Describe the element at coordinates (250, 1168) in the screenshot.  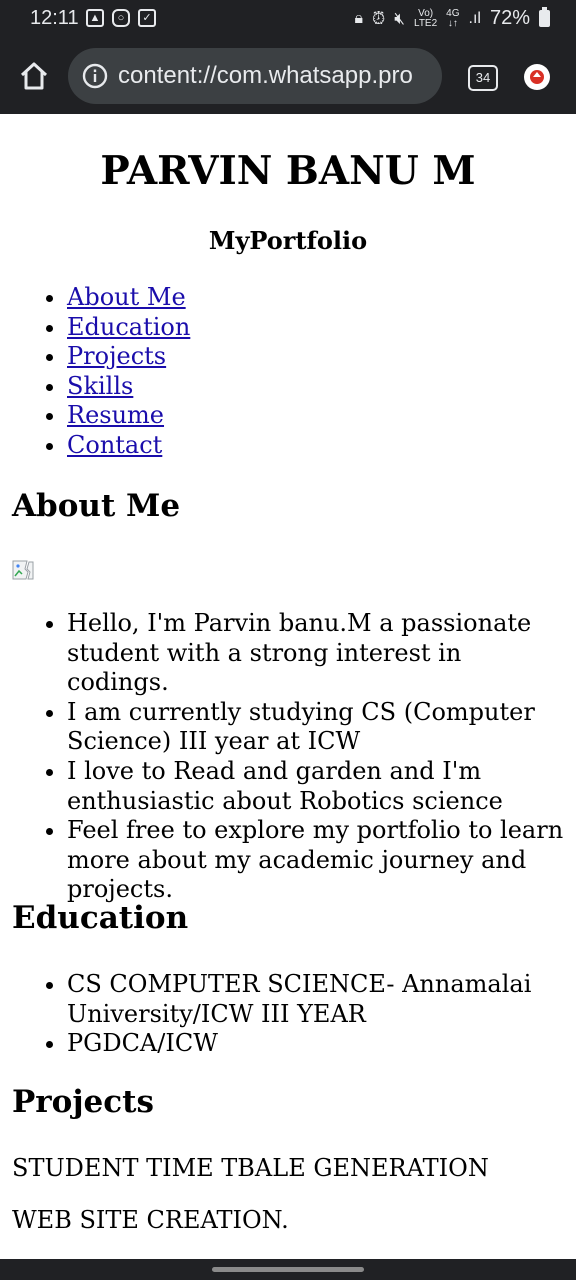
I see `project-item: STUDENT TIME TBALE GENERATION` at that location.